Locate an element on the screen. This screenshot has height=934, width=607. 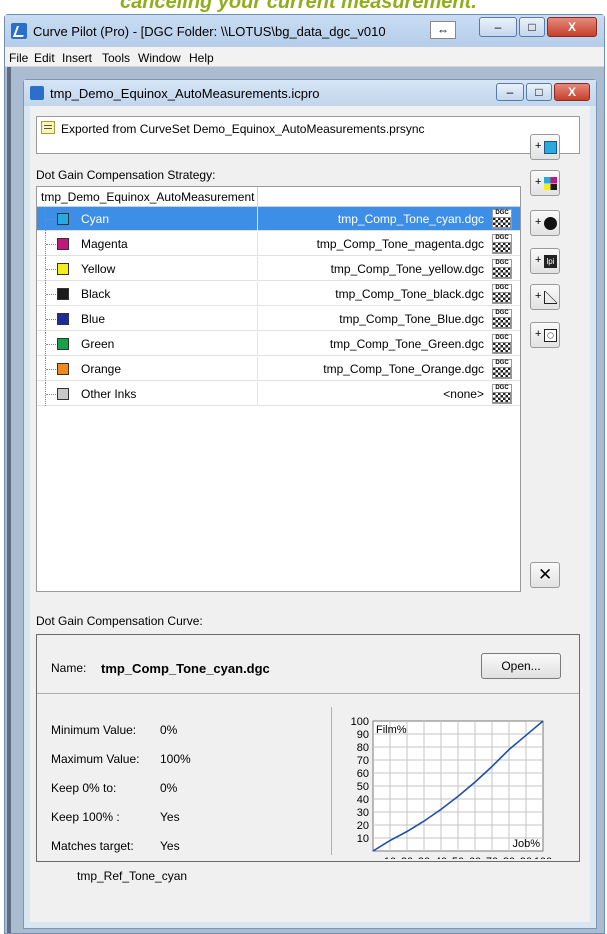
menu-edit: Edit is located at coordinates (44, 58).